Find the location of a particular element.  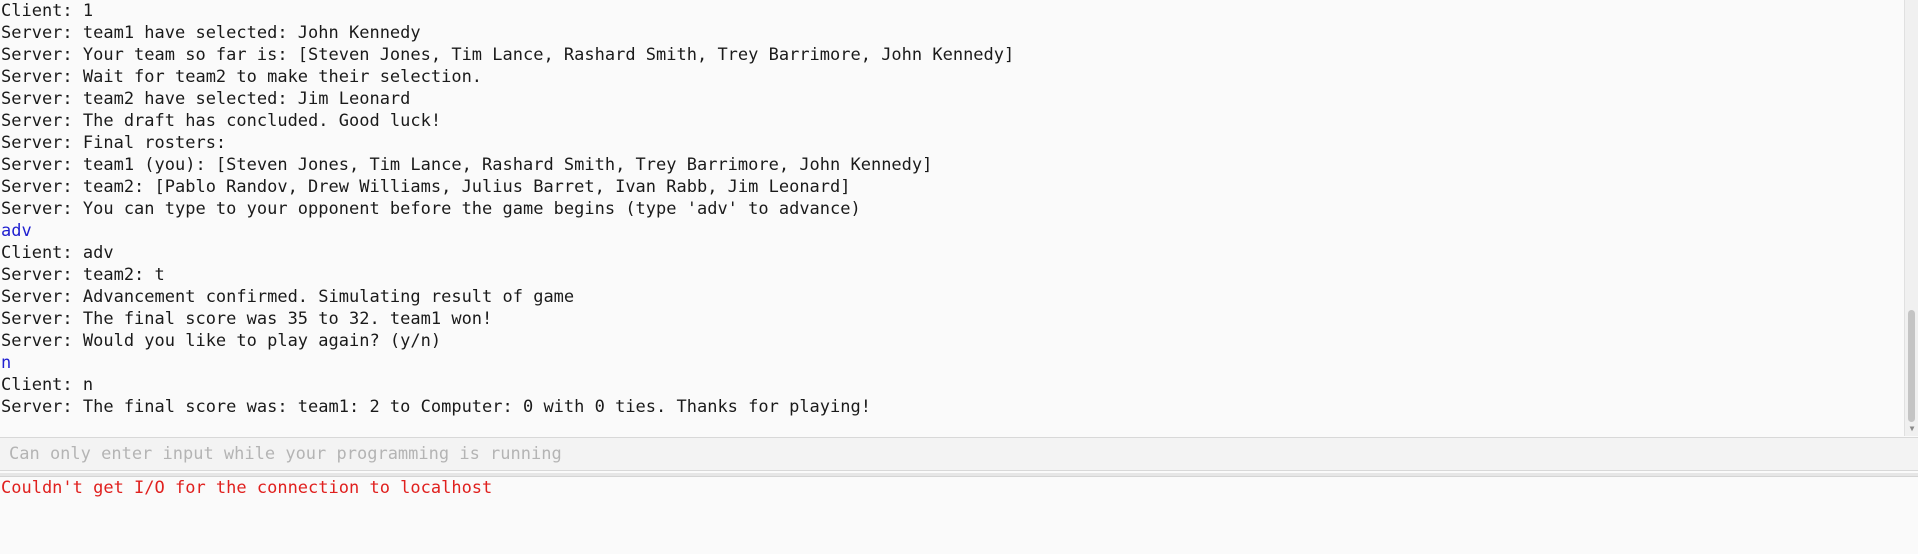

console-line: Client: n is located at coordinates (47, 385).